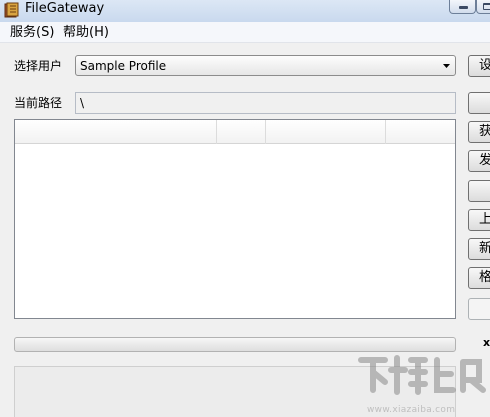 The image size is (490, 417). Describe the element at coordinates (123, 66) in the screenshot. I see `user-select-value: Sample Profile` at that location.